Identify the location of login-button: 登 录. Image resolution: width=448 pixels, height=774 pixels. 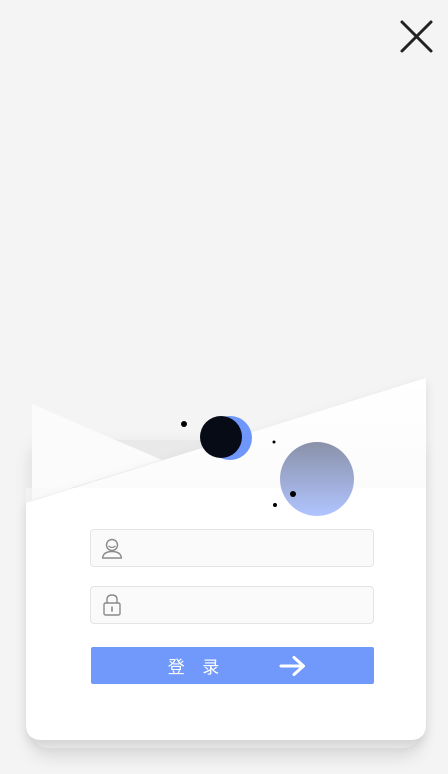
(232, 665).